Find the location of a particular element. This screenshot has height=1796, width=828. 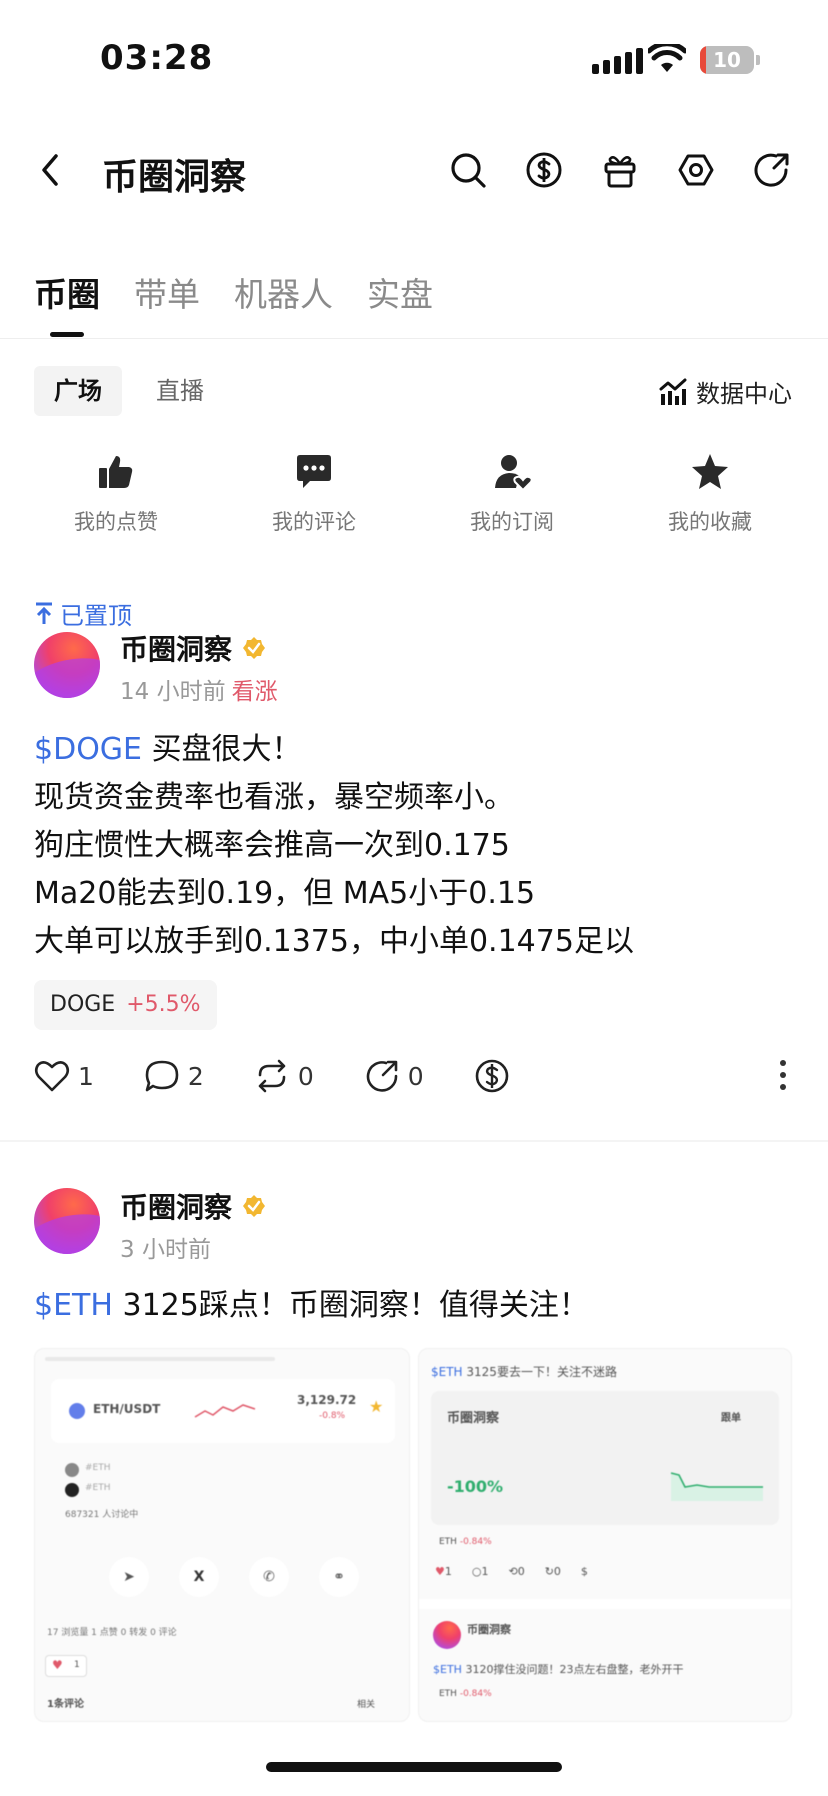

chart-icon is located at coordinates (673, 391).